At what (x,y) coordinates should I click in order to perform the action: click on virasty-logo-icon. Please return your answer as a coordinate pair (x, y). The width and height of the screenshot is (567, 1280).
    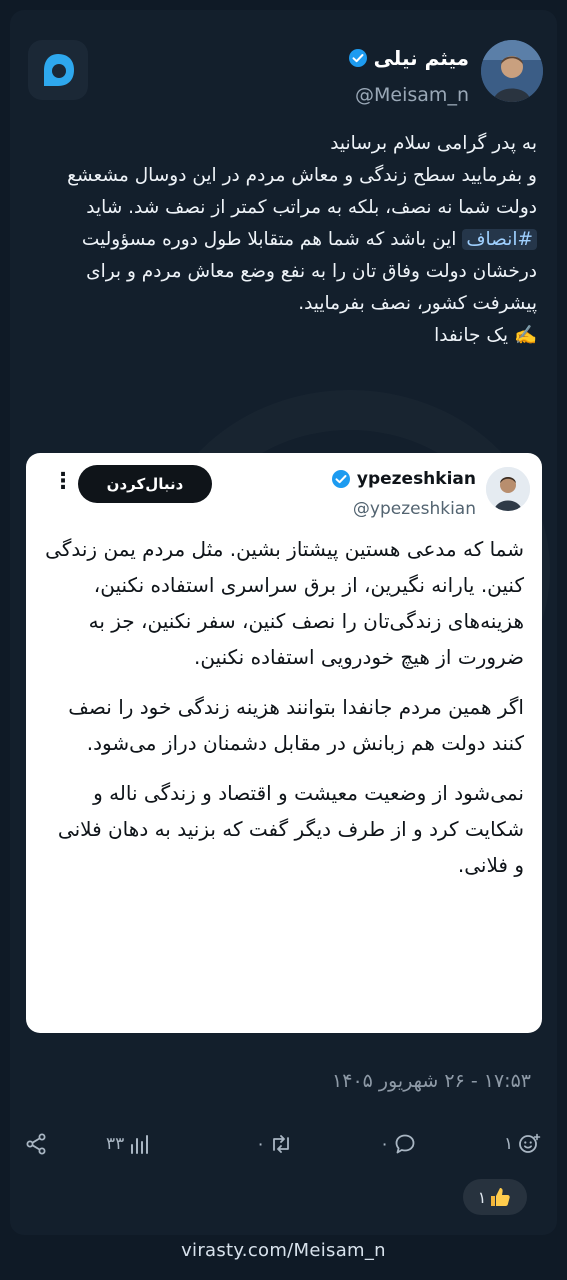
    Looking at the image, I should click on (59, 70).